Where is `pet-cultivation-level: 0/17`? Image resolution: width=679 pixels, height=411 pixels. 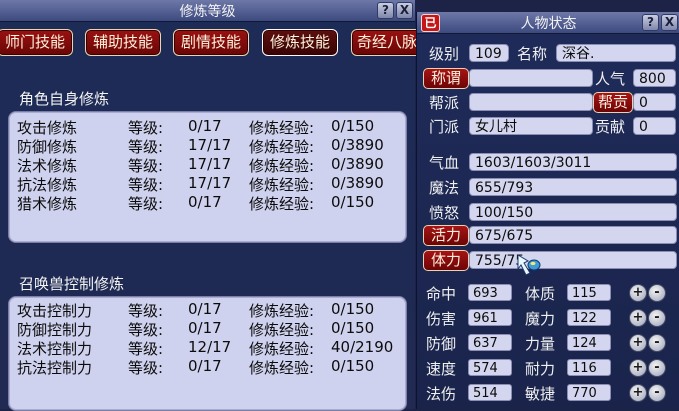 pet-cultivation-level: 0/17 is located at coordinates (205, 366).